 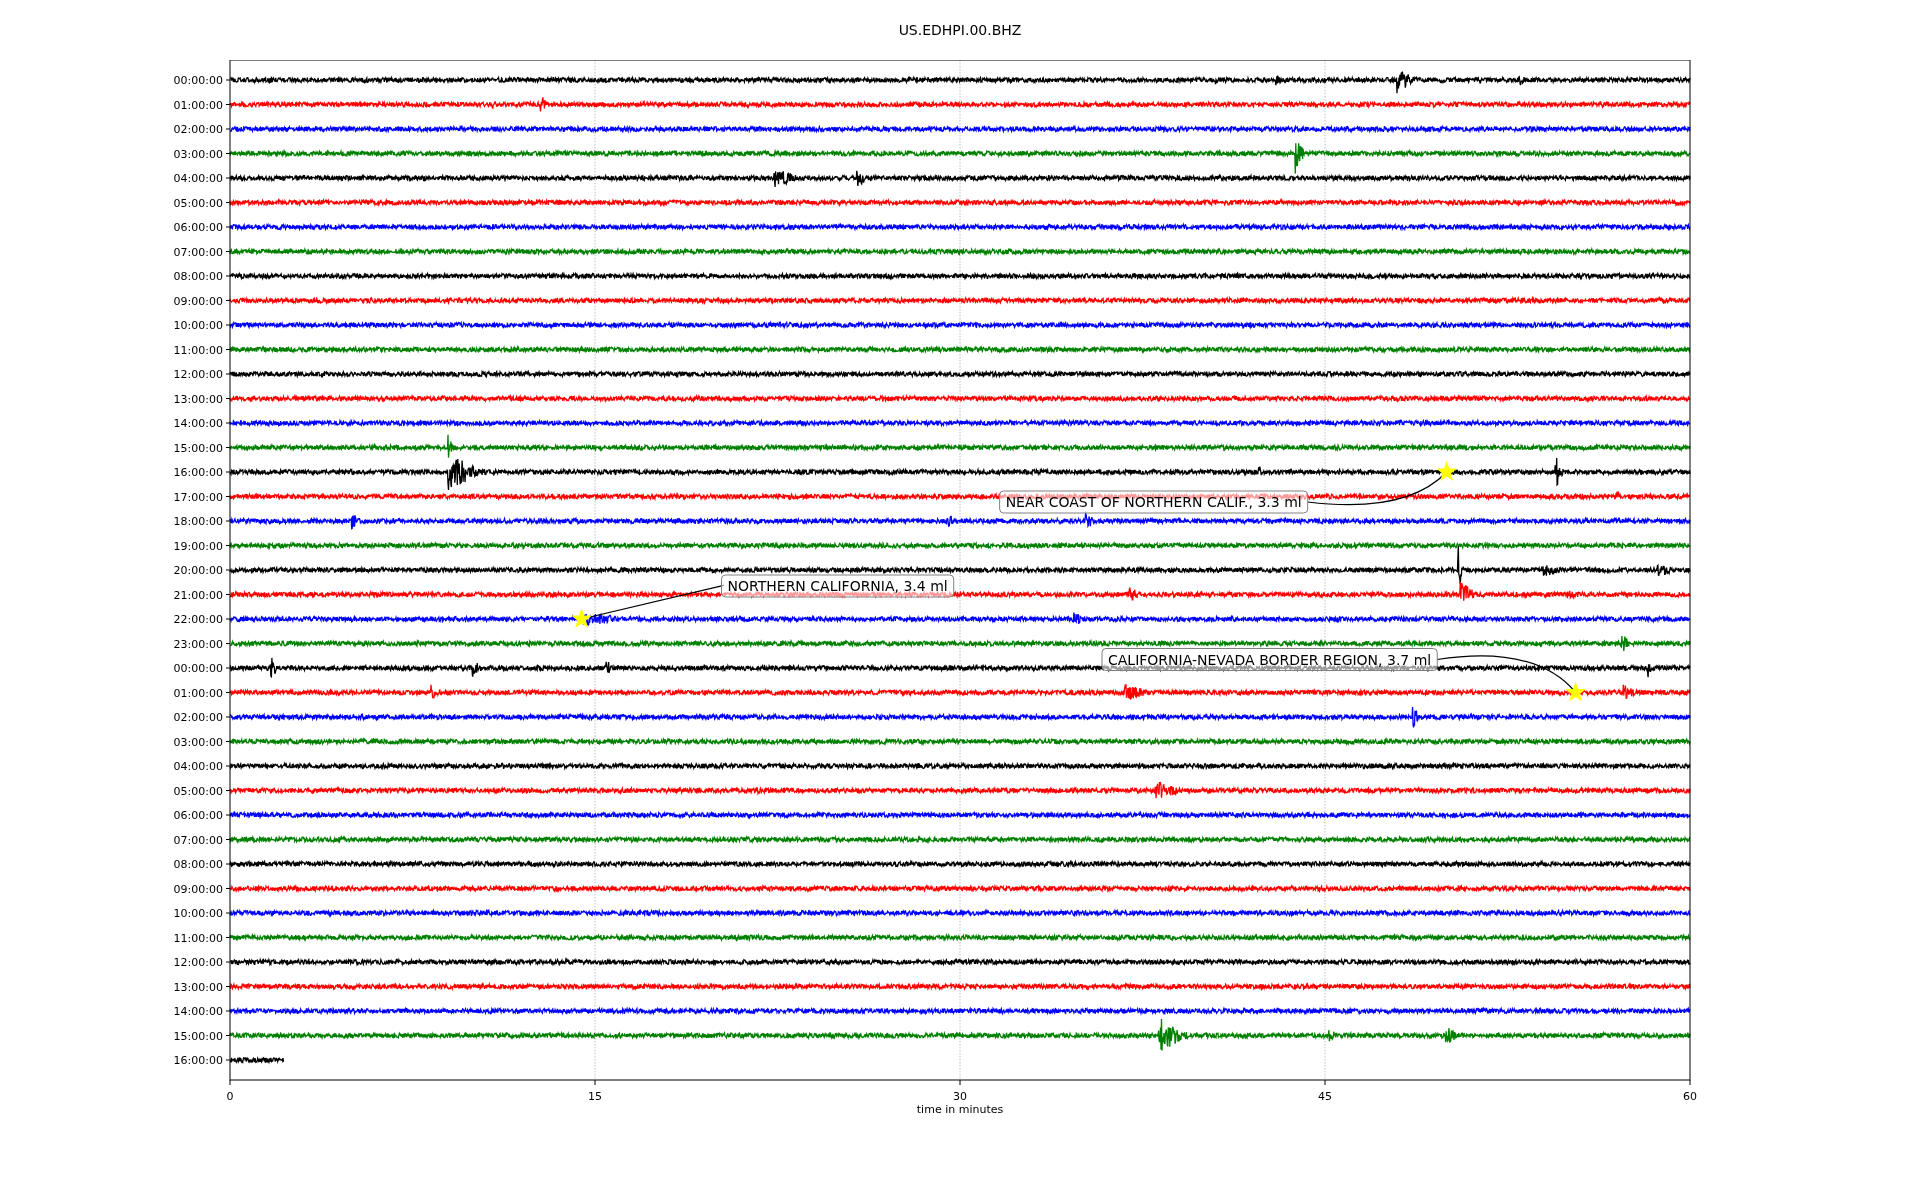 What do you see at coordinates (595, 1096) in the screenshot?
I see `tick-label: 15` at bounding box center [595, 1096].